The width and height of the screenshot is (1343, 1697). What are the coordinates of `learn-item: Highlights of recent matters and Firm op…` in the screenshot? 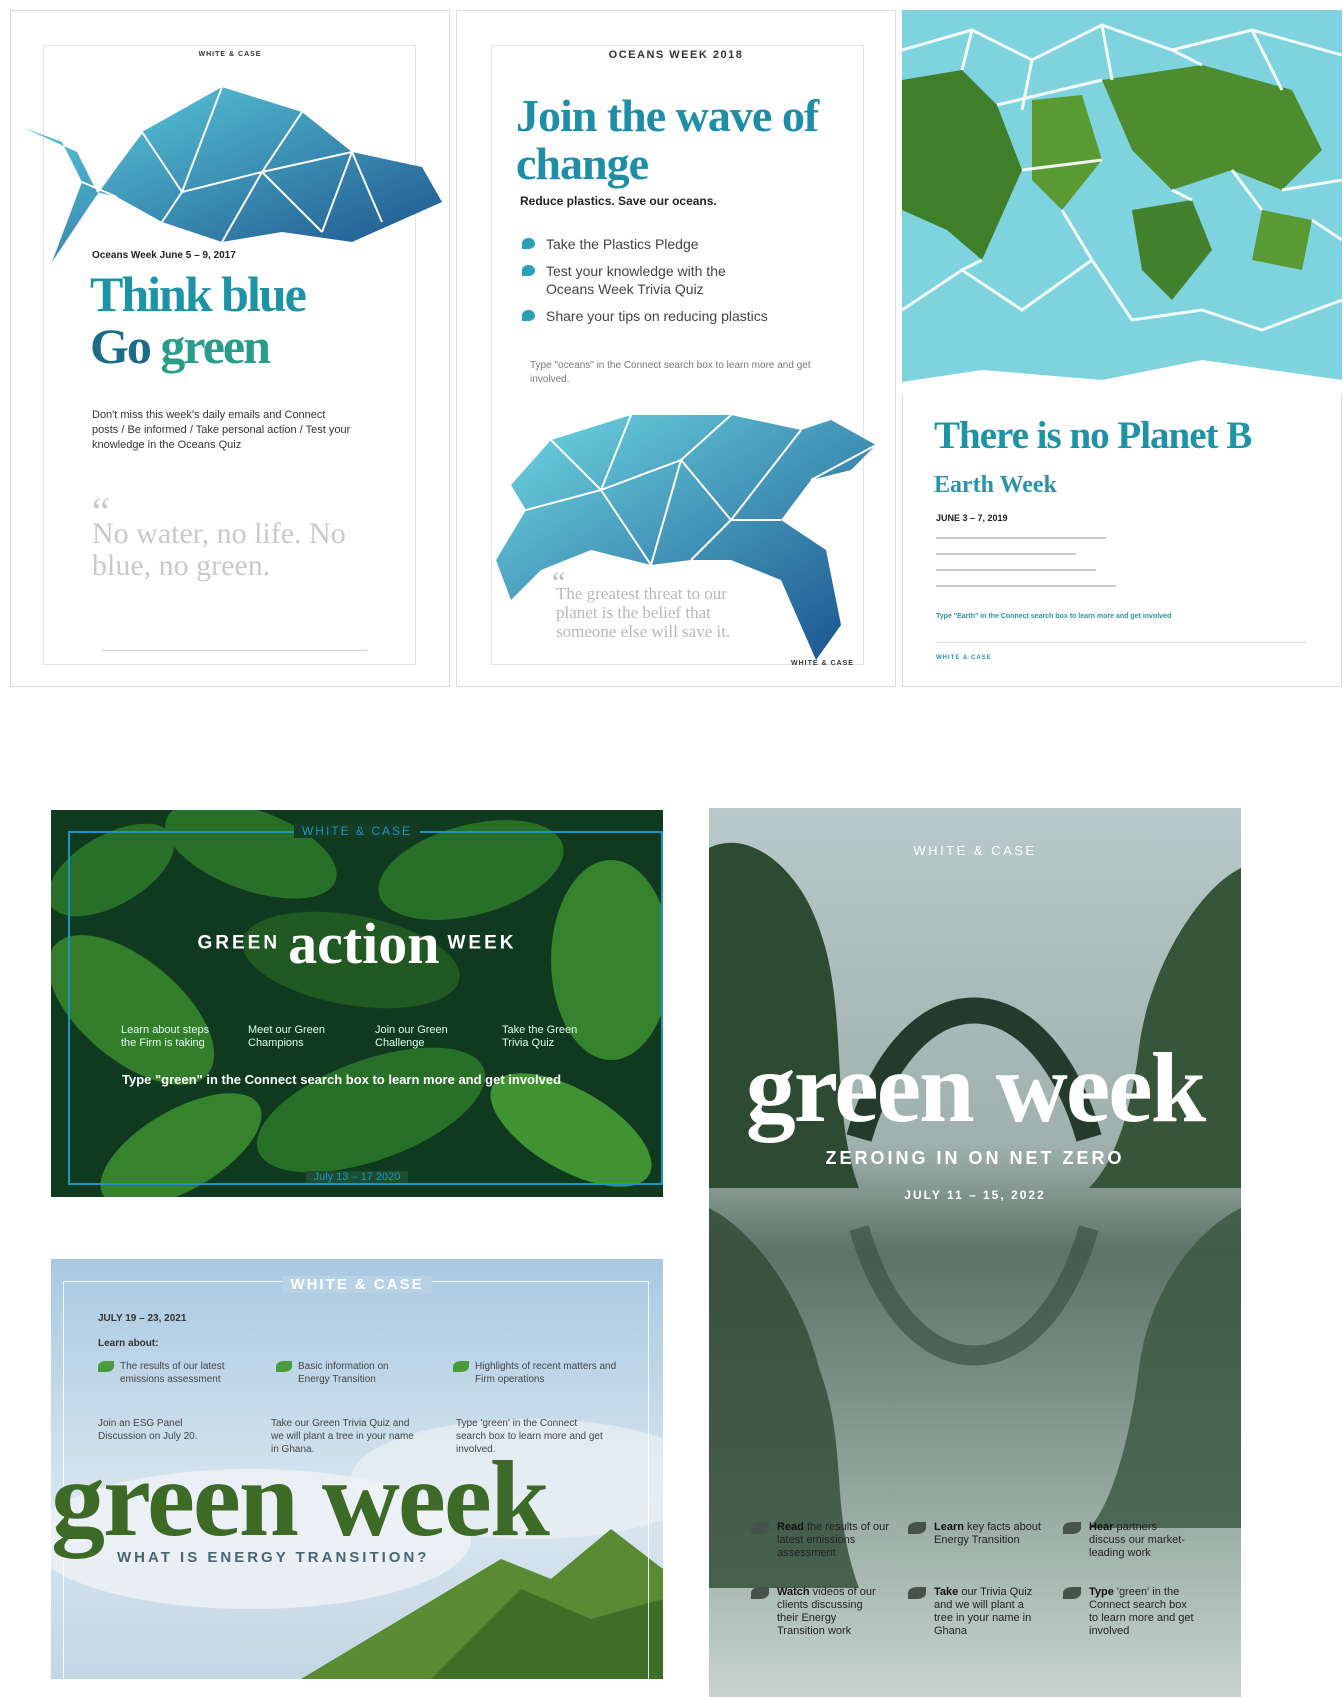 It's located at (538, 1373).